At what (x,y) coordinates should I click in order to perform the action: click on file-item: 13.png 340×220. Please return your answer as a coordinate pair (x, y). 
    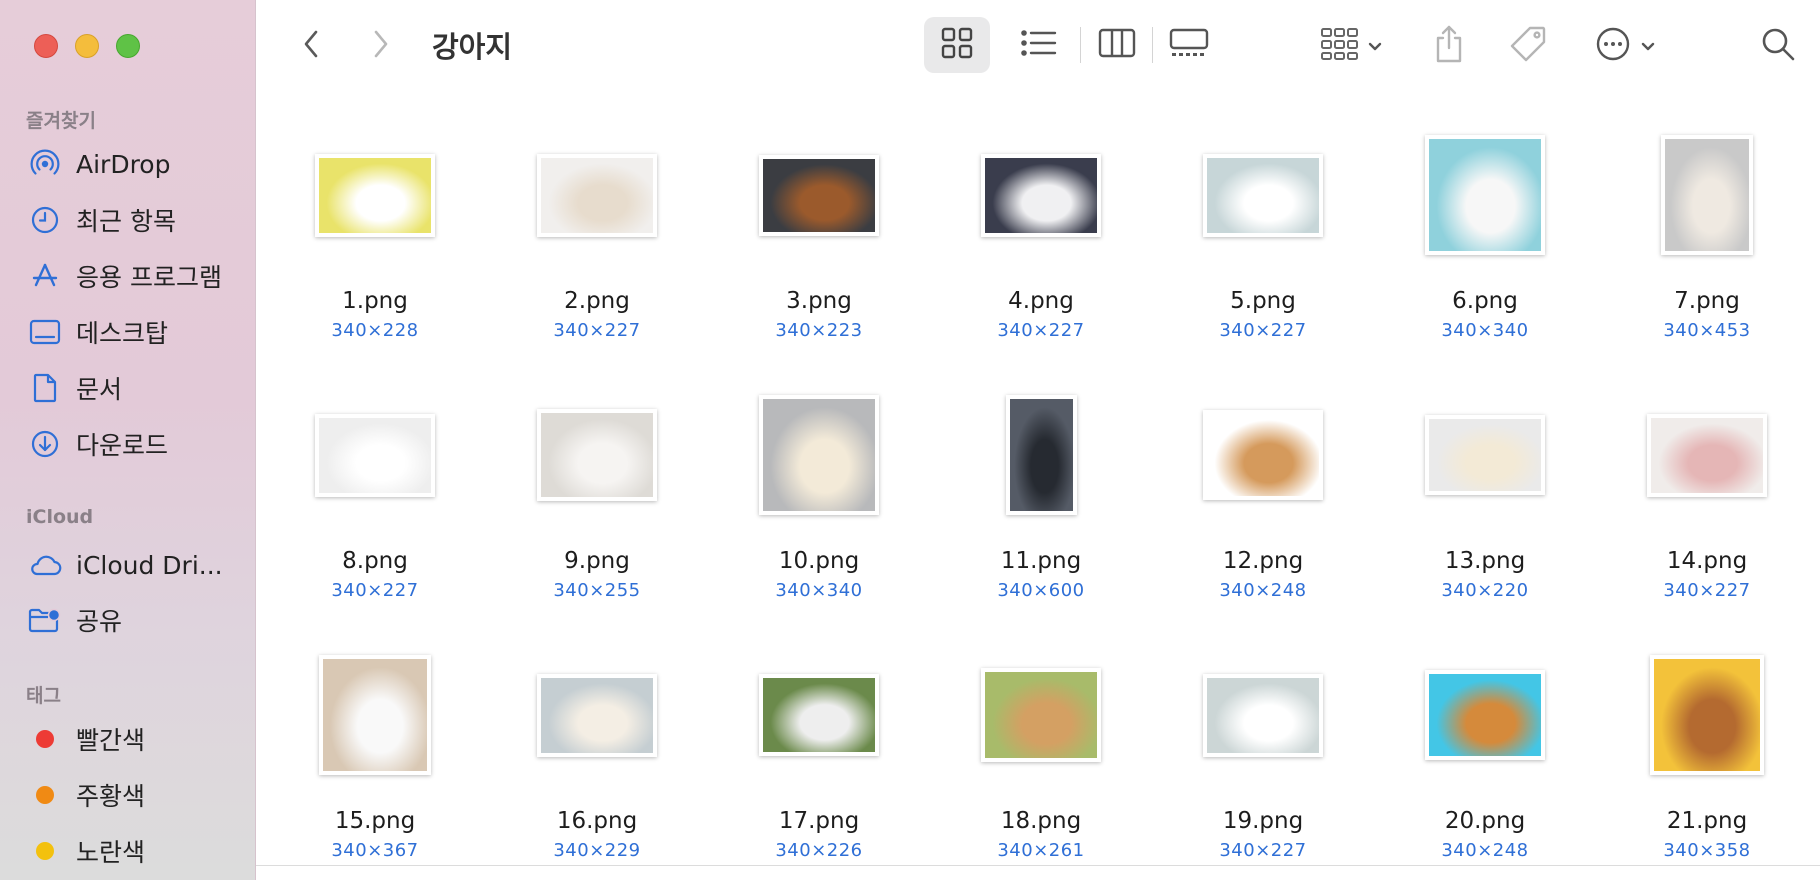
    Looking at the image, I should click on (1485, 495).